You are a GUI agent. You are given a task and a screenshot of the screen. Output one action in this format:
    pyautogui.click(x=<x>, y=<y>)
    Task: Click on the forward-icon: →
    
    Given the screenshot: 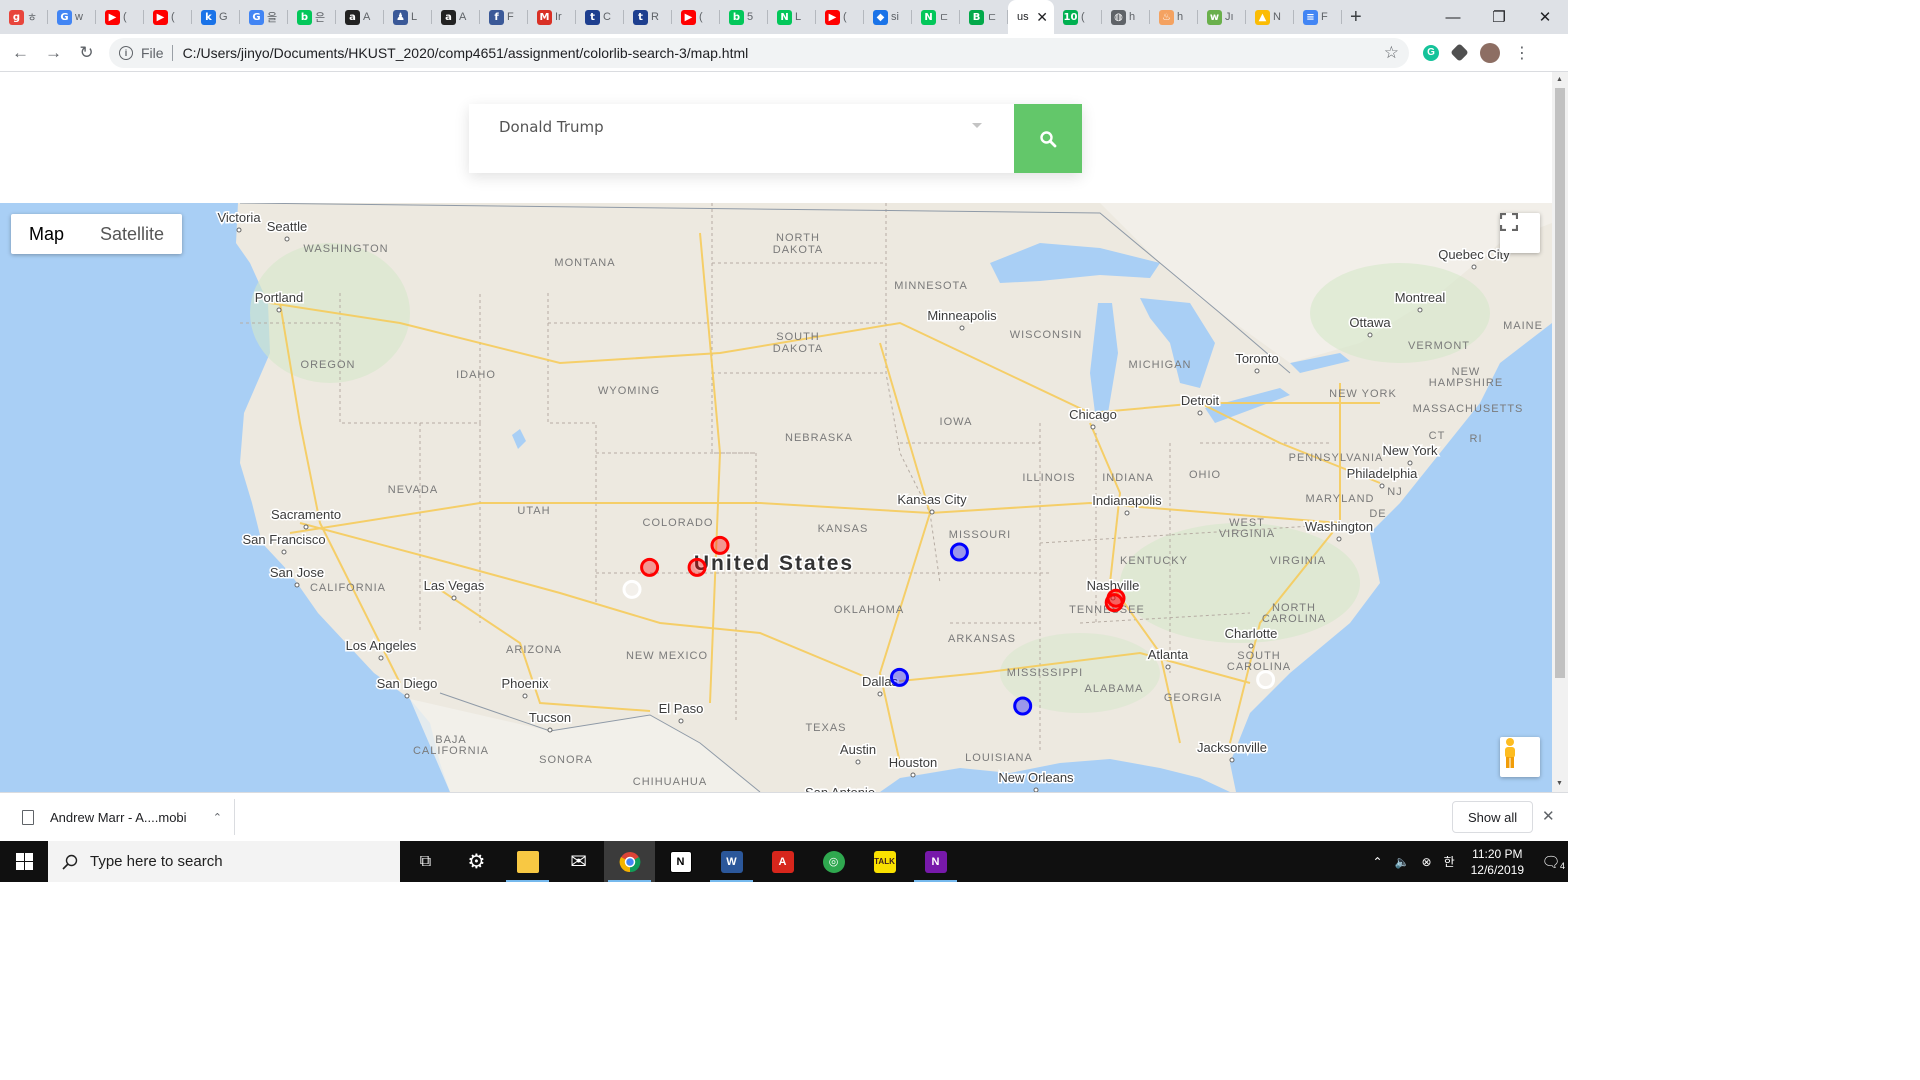 What is the action you would take?
    pyautogui.click(x=53, y=53)
    